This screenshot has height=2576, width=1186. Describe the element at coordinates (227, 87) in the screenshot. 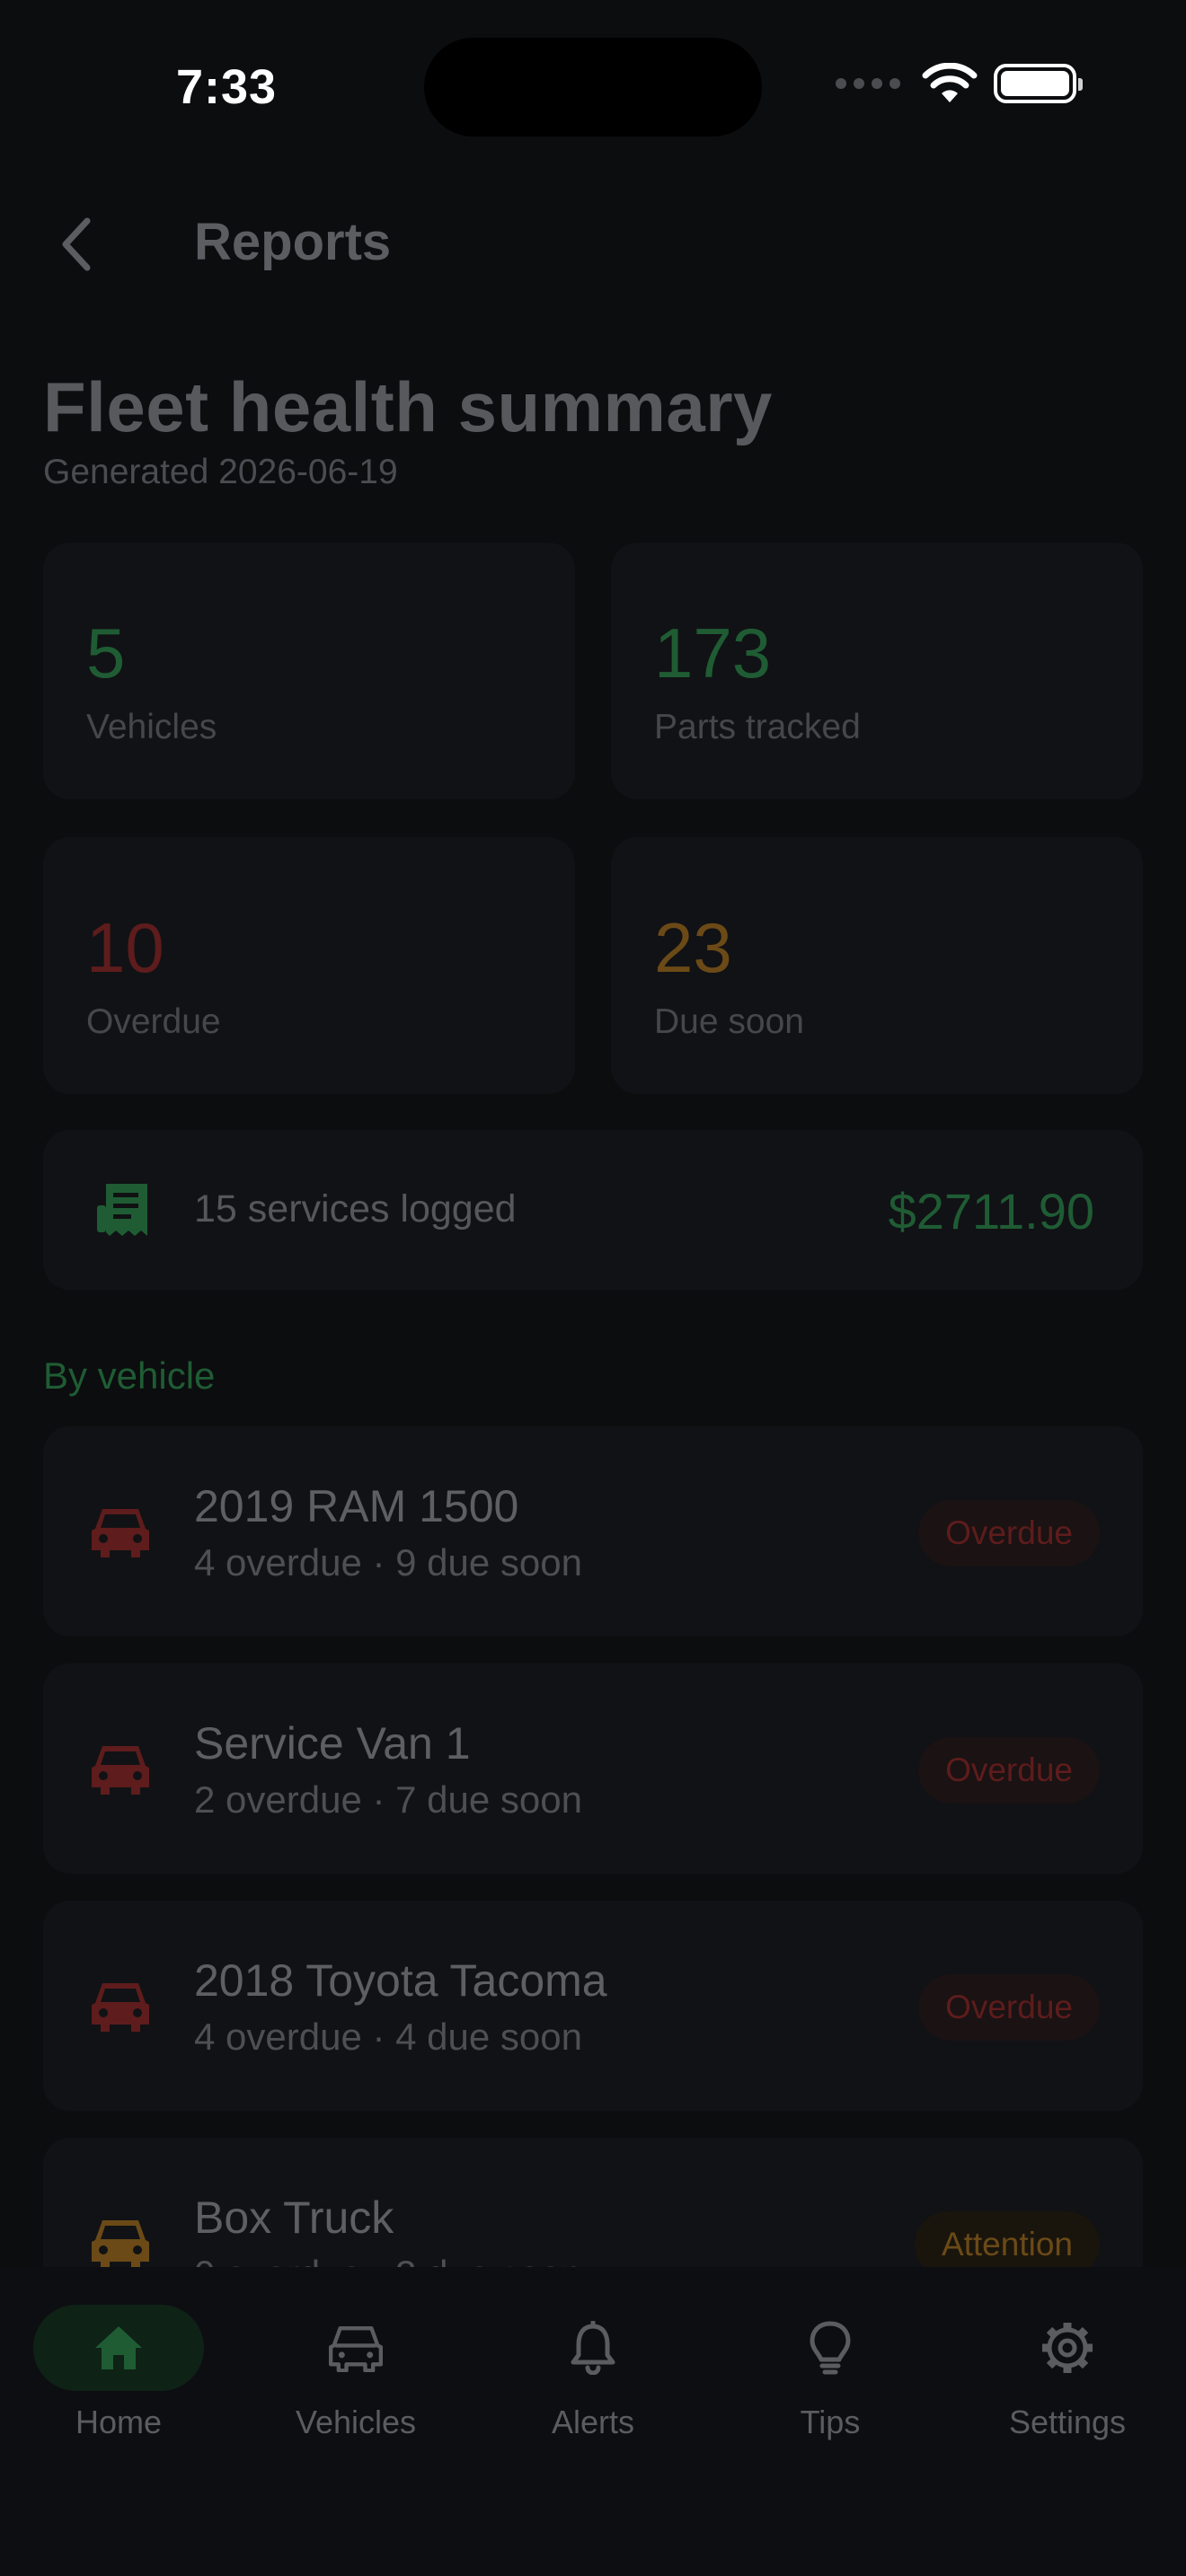

I see `status-time: 7:33` at that location.